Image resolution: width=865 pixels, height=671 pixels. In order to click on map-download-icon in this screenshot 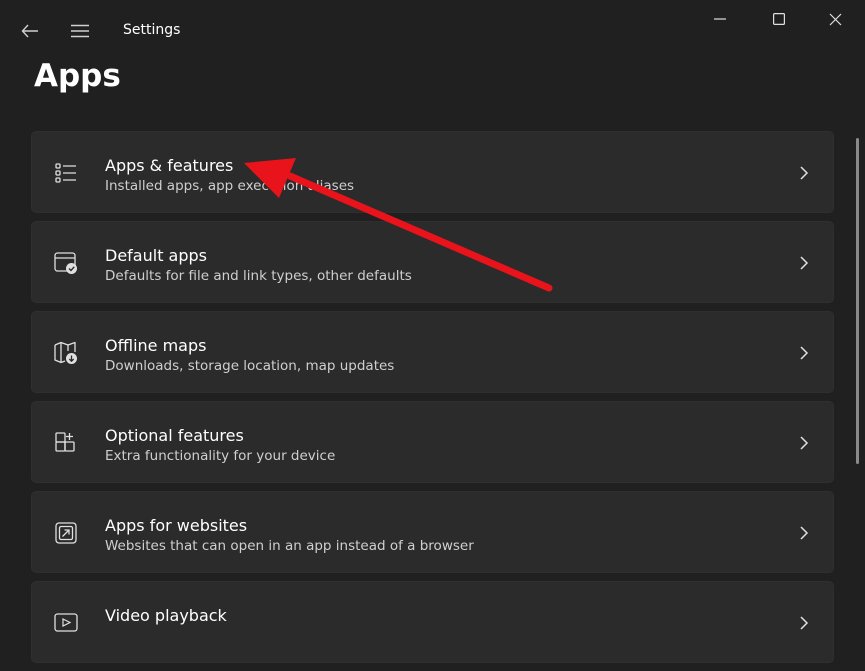, I will do `click(65, 352)`.